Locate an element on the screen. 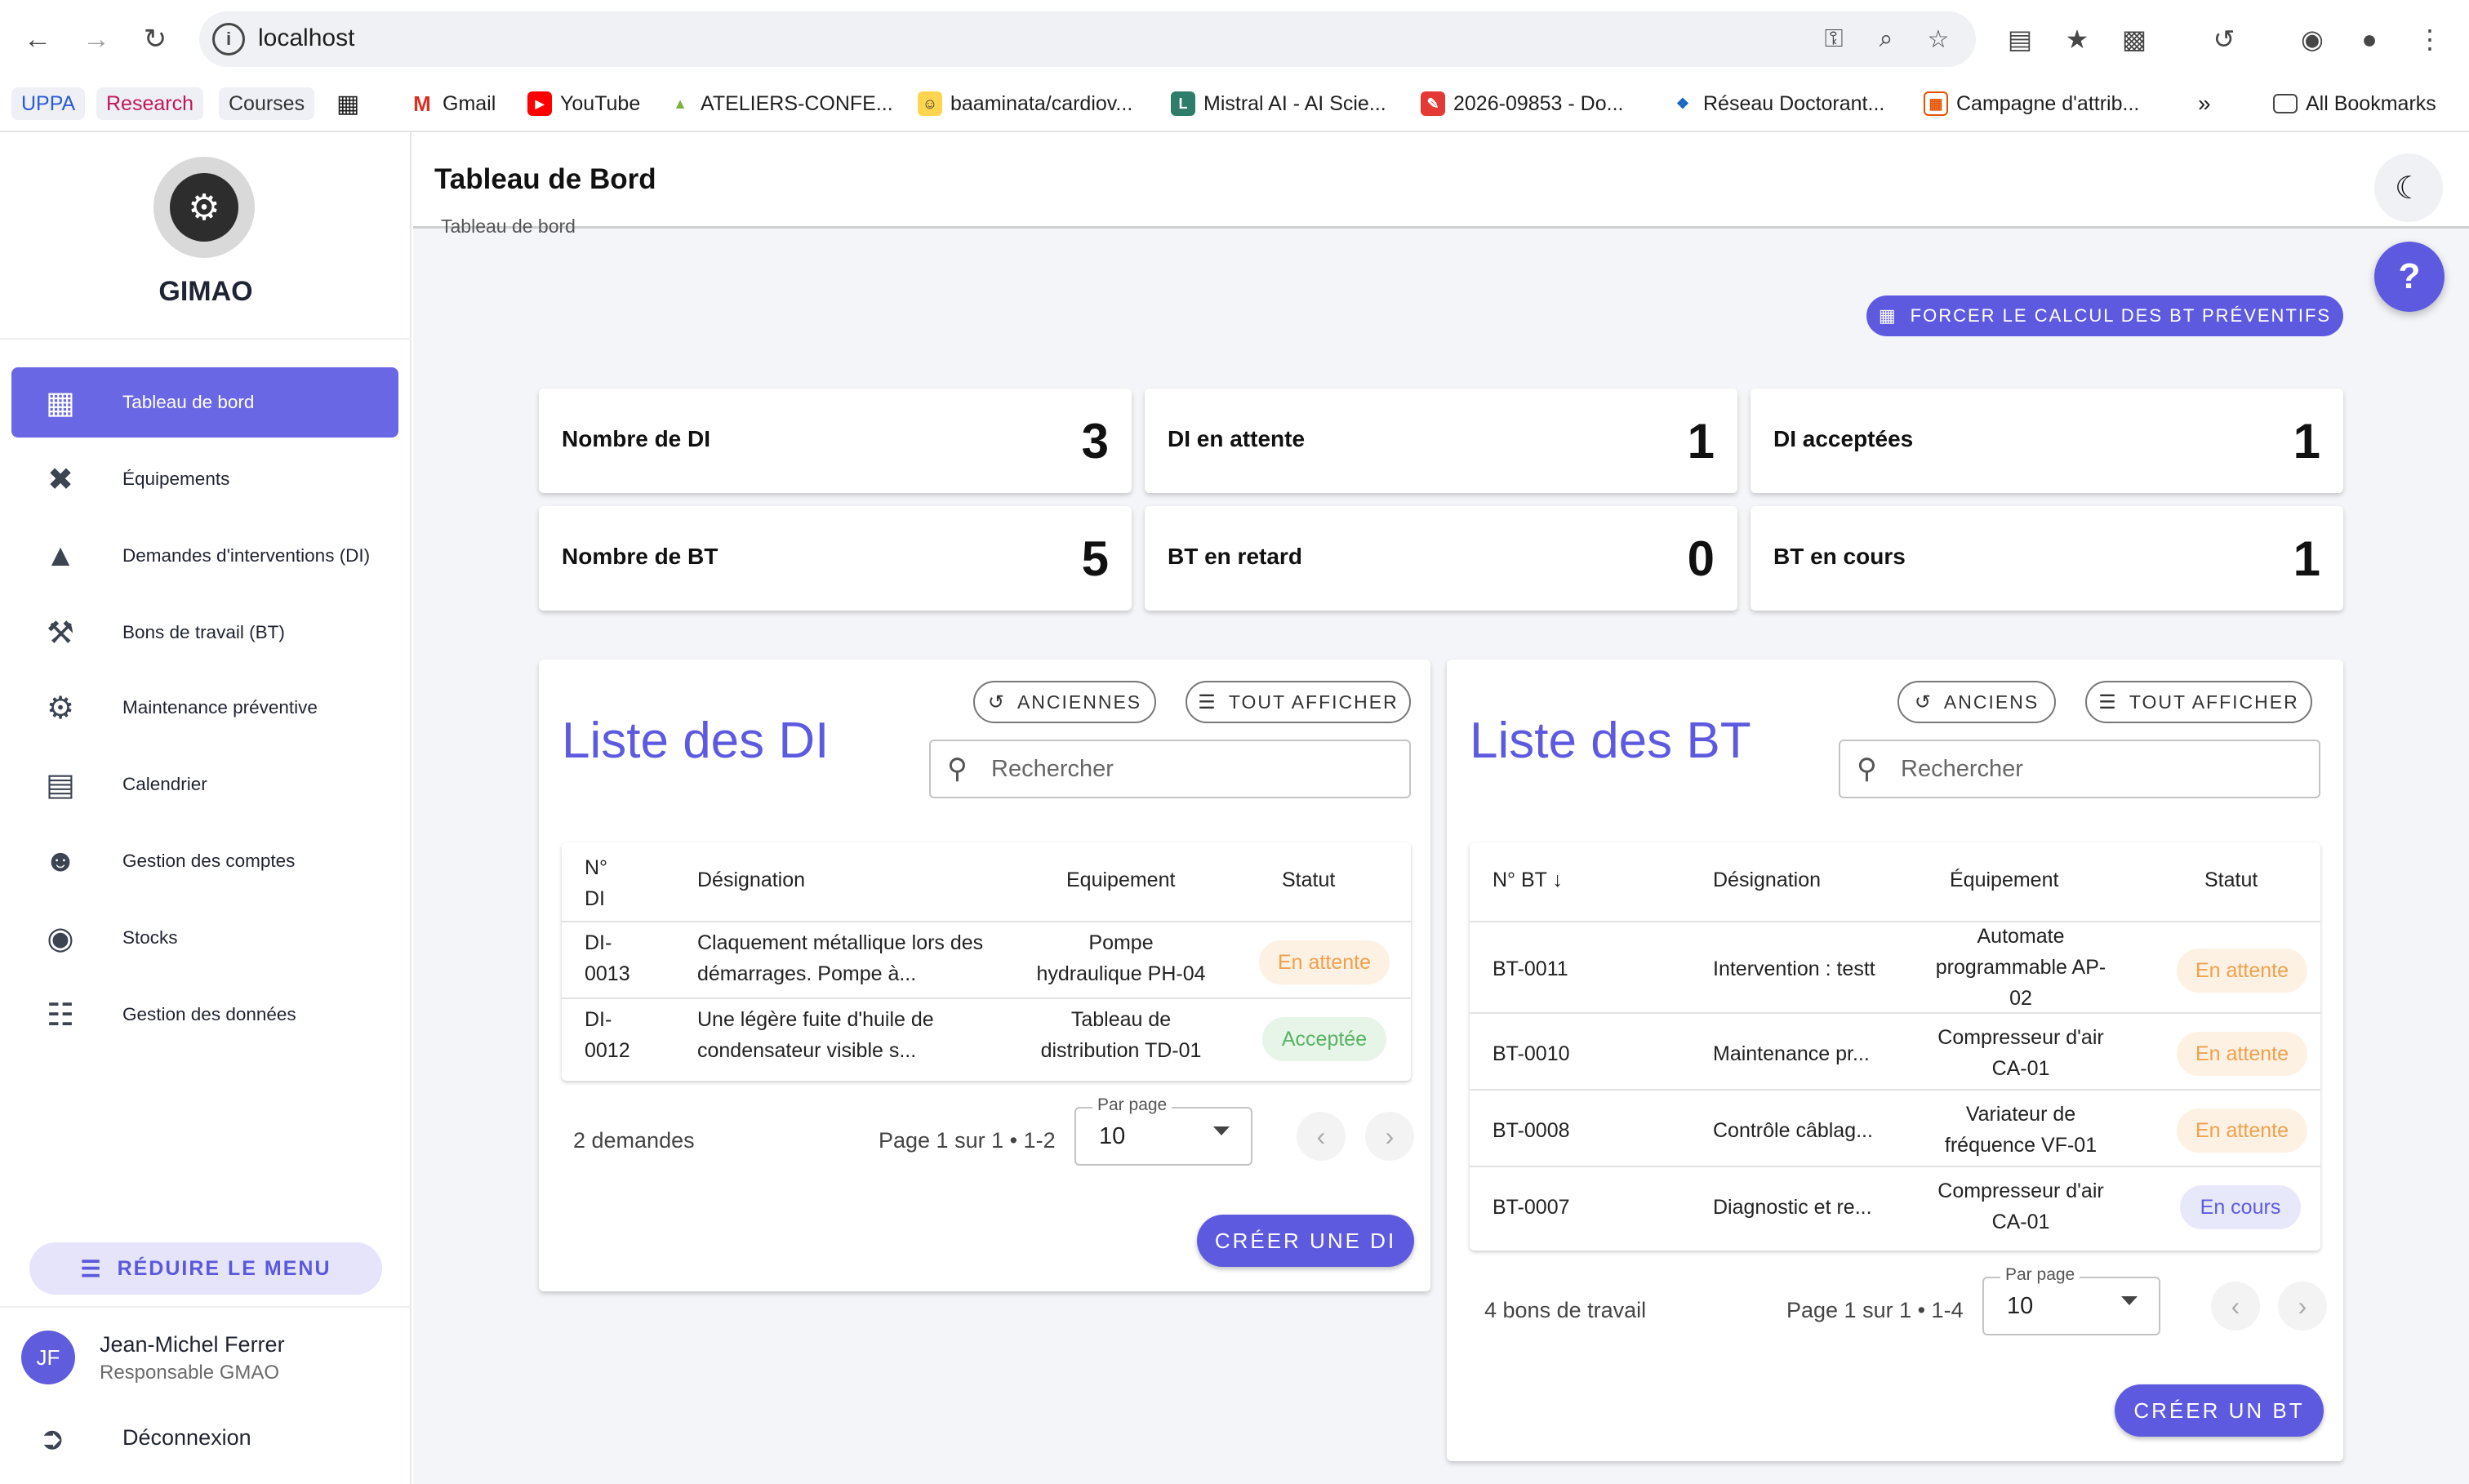 This screenshot has height=1484, width=2469. column-header: Equipement is located at coordinates (1120, 880).